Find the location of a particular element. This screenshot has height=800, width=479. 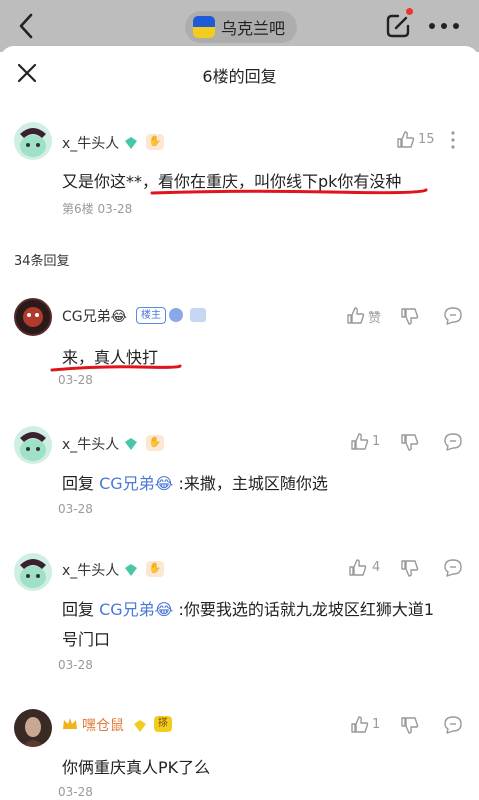

more-vertical-icon is located at coordinates (453, 140).